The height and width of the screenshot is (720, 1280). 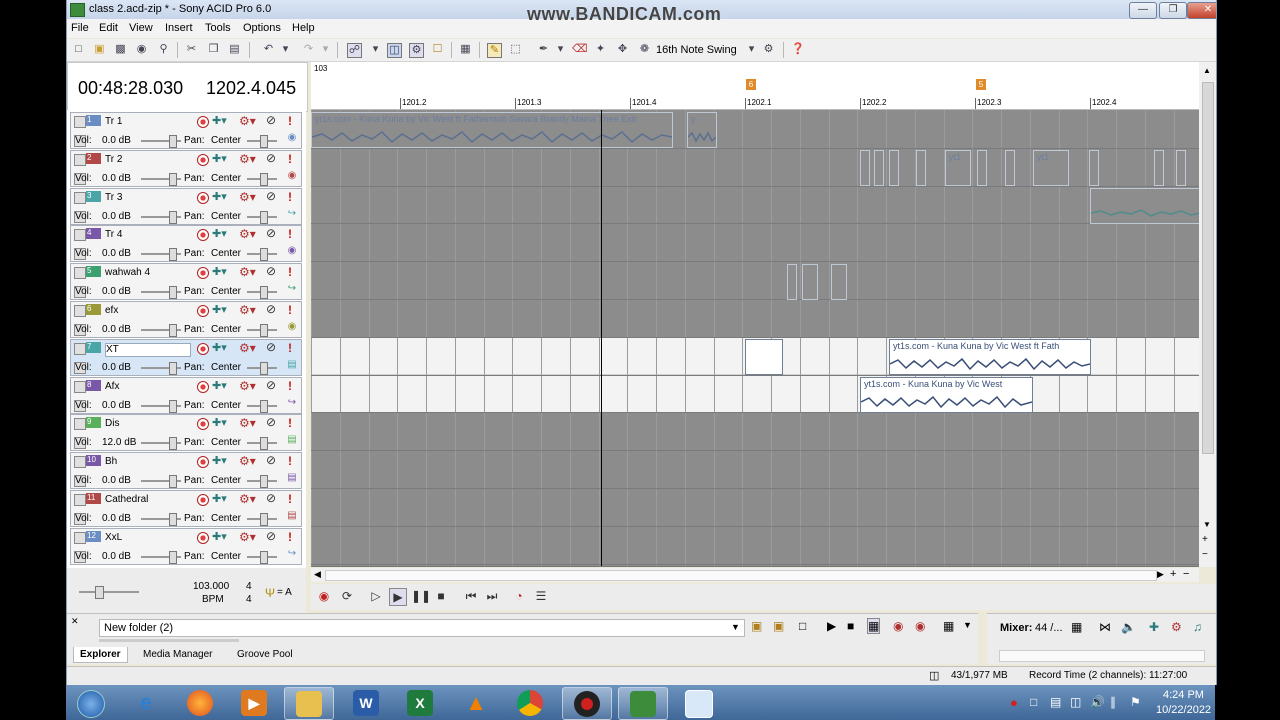 What do you see at coordinates (141, 49) in the screenshot?
I see `render-icon: ◉` at bounding box center [141, 49].